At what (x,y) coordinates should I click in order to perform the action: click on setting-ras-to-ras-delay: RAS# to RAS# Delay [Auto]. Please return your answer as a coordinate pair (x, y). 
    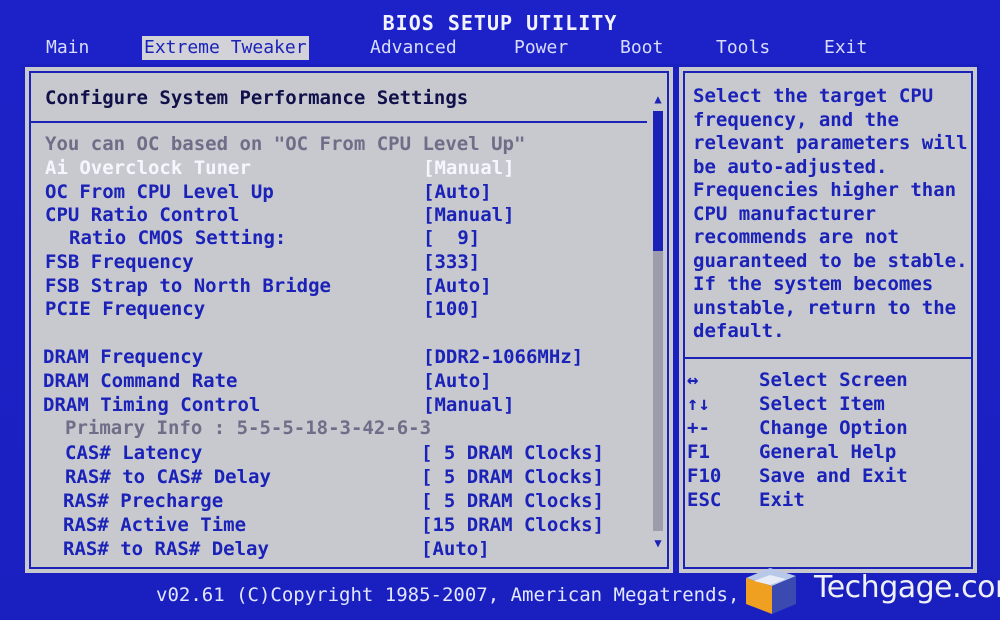
    Looking at the image, I should click on (344, 549).